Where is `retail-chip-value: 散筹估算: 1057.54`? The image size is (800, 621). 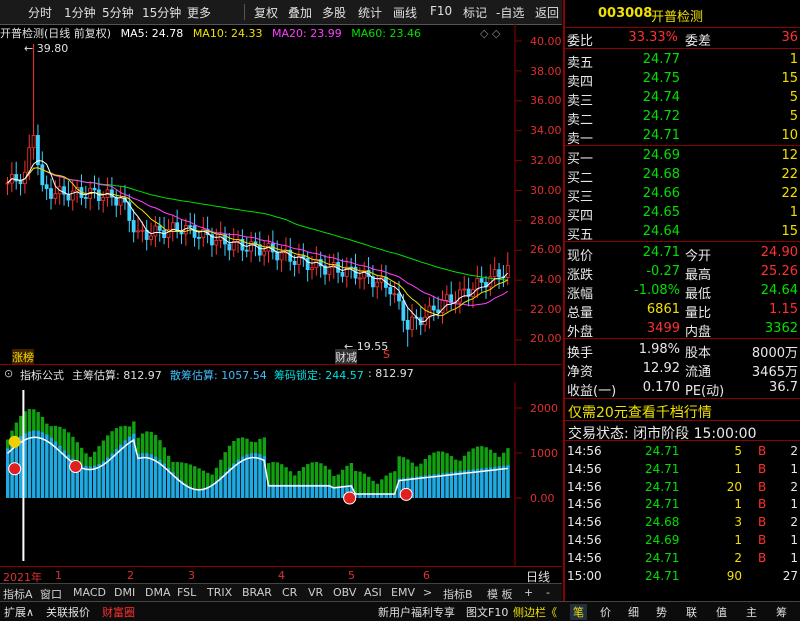 retail-chip-value: 散筹估算: 1057.54 is located at coordinates (218, 375).